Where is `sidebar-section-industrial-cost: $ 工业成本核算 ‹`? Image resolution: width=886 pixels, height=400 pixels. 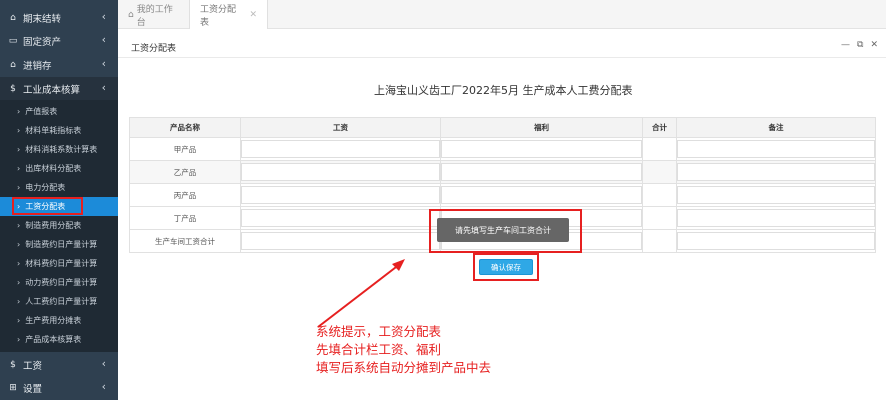 sidebar-section-industrial-cost: $ 工业成本核算 ‹ is located at coordinates (59, 88).